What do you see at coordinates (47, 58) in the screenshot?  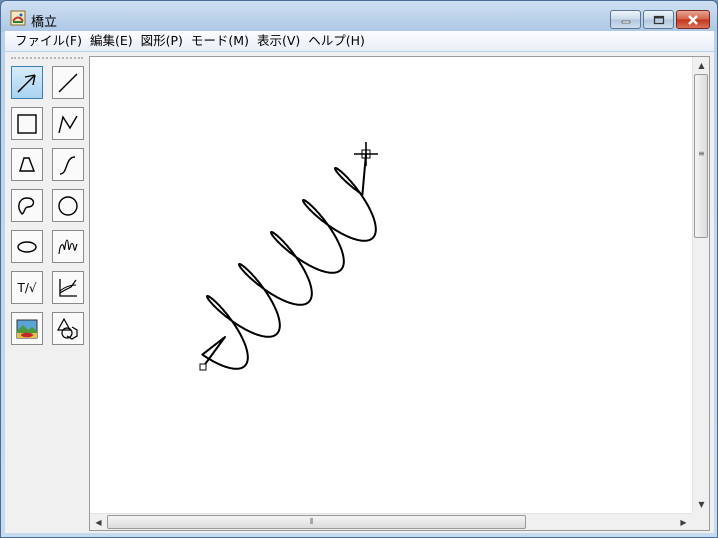 I see `toolbar-grip` at bounding box center [47, 58].